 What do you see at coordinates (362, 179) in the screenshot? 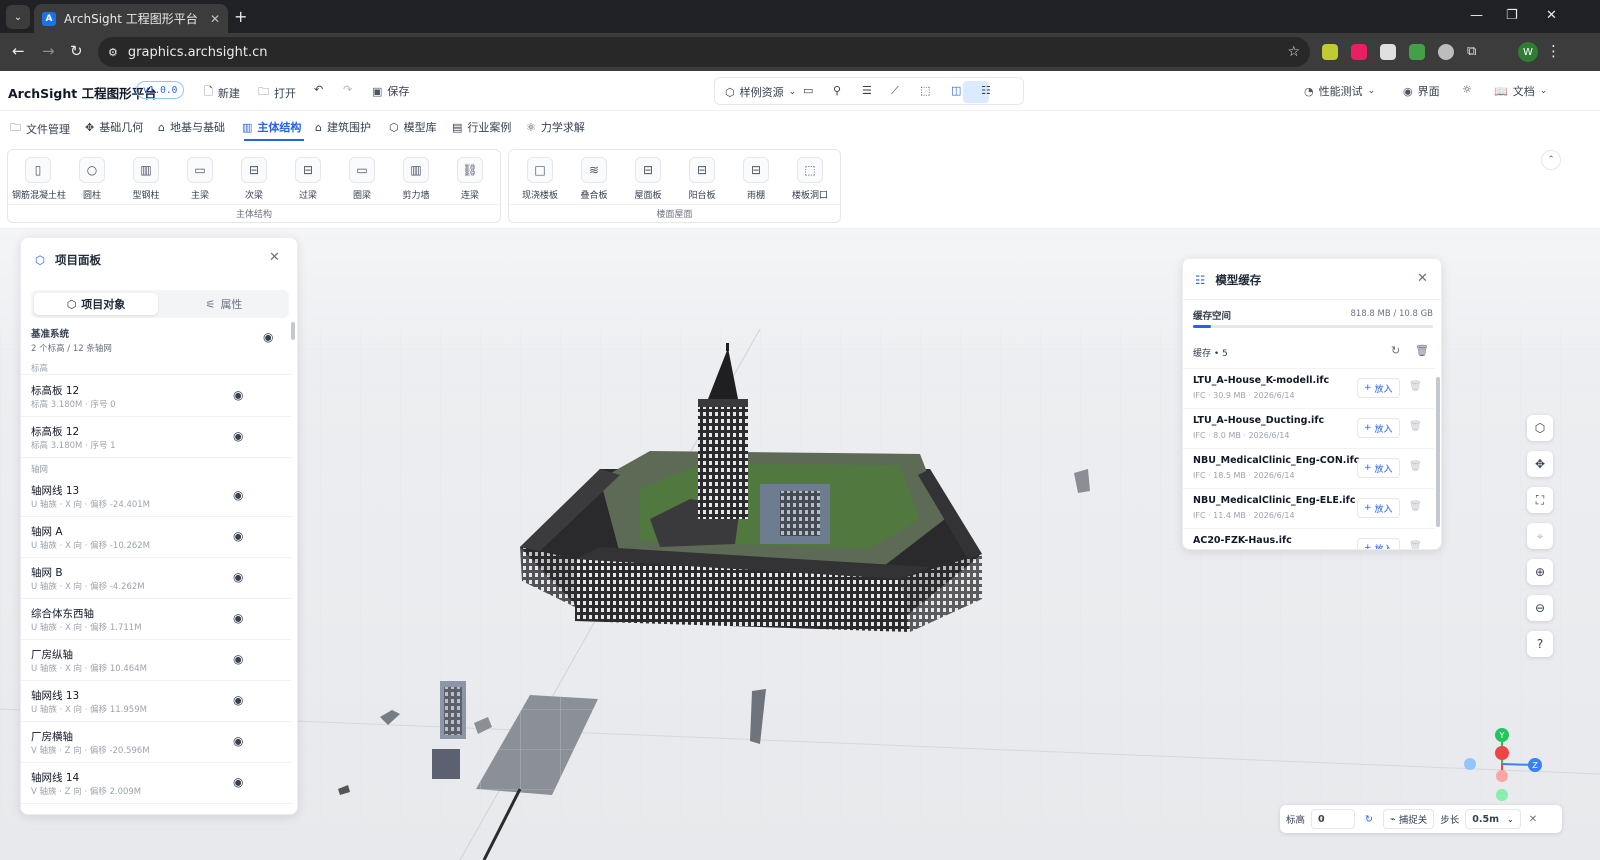
I see `ring-beam-button: ▭ 圈梁` at bounding box center [362, 179].